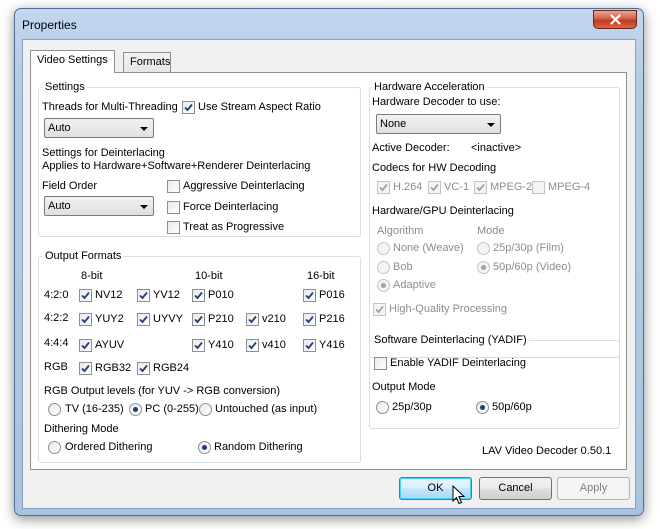 This screenshot has height=529, width=660. Describe the element at coordinates (109, 447) in the screenshot. I see `ordered-dither-label: Ordered Dithering` at that location.